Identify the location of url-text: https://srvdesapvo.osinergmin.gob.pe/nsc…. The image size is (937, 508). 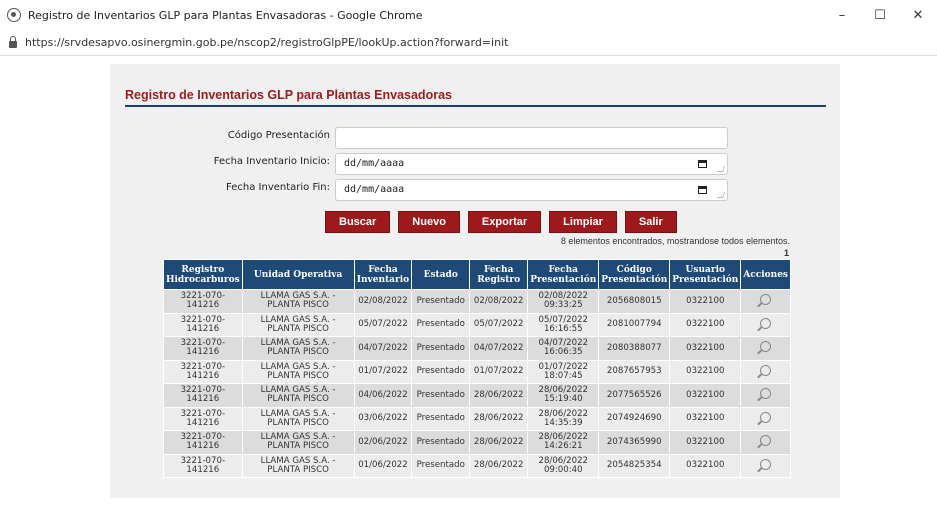
(266, 42).